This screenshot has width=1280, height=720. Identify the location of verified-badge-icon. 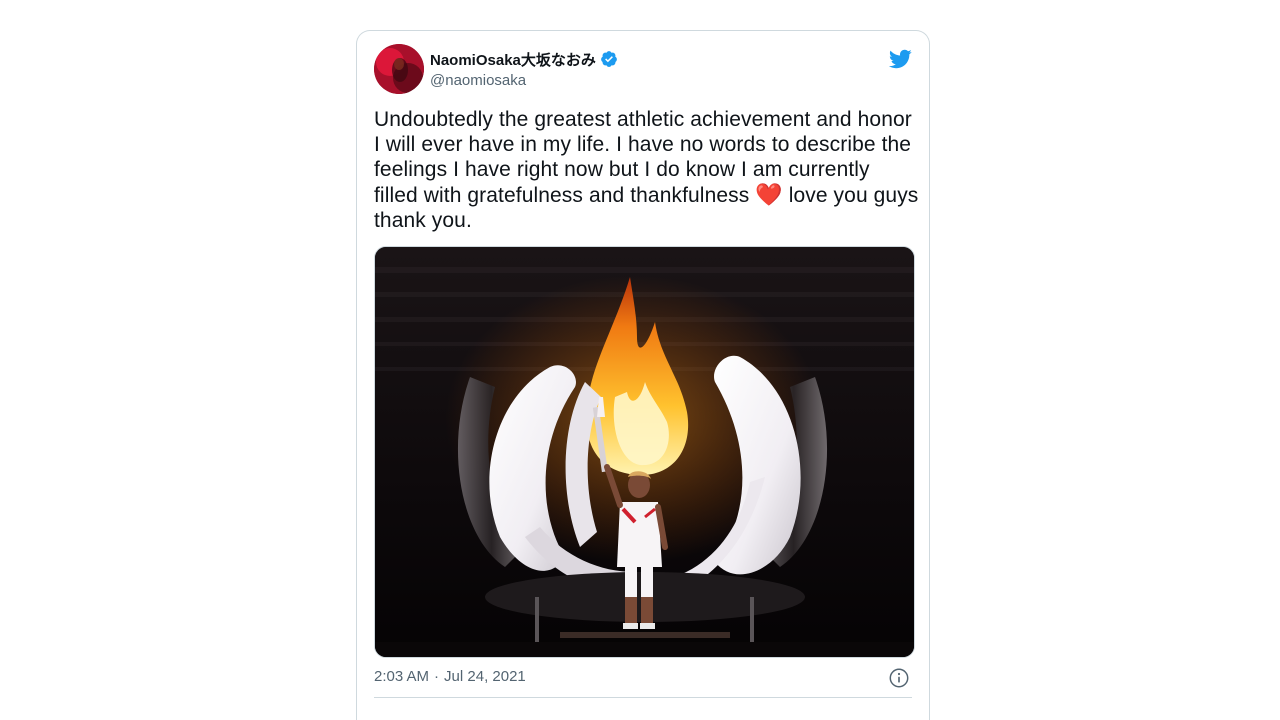
(609, 59).